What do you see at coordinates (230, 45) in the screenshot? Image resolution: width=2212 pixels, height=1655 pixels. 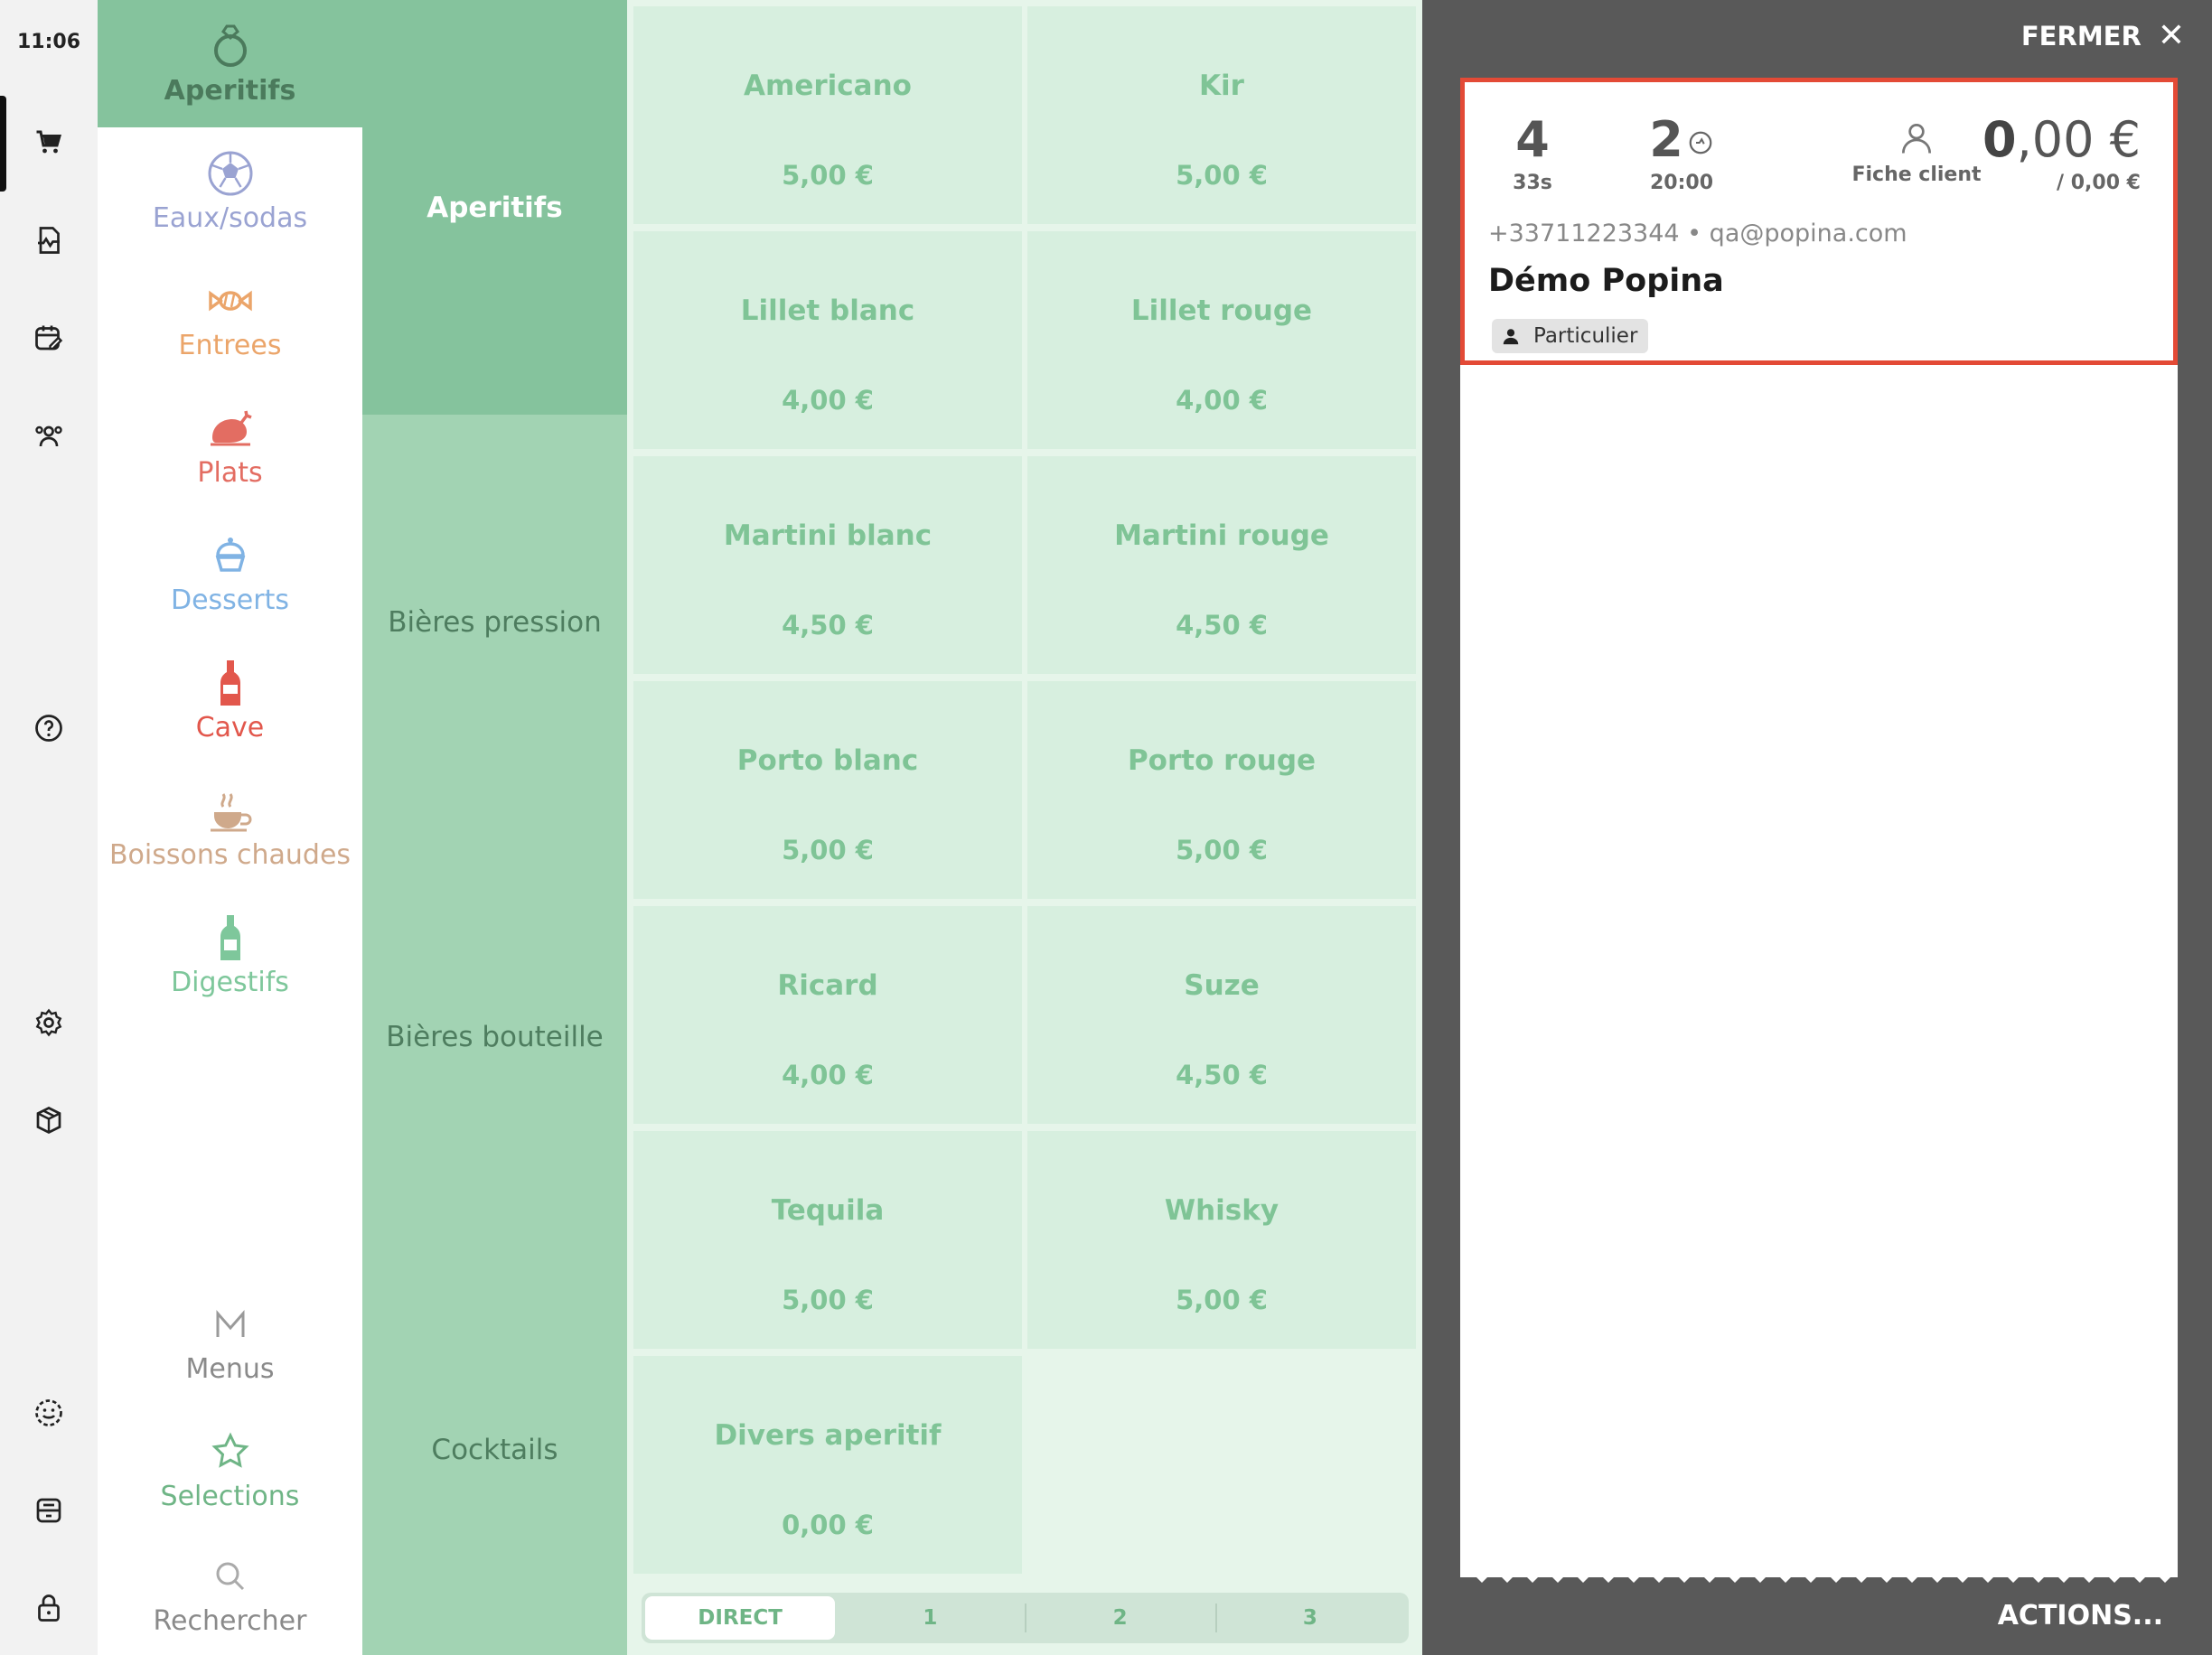 I see `ring-icon` at bounding box center [230, 45].